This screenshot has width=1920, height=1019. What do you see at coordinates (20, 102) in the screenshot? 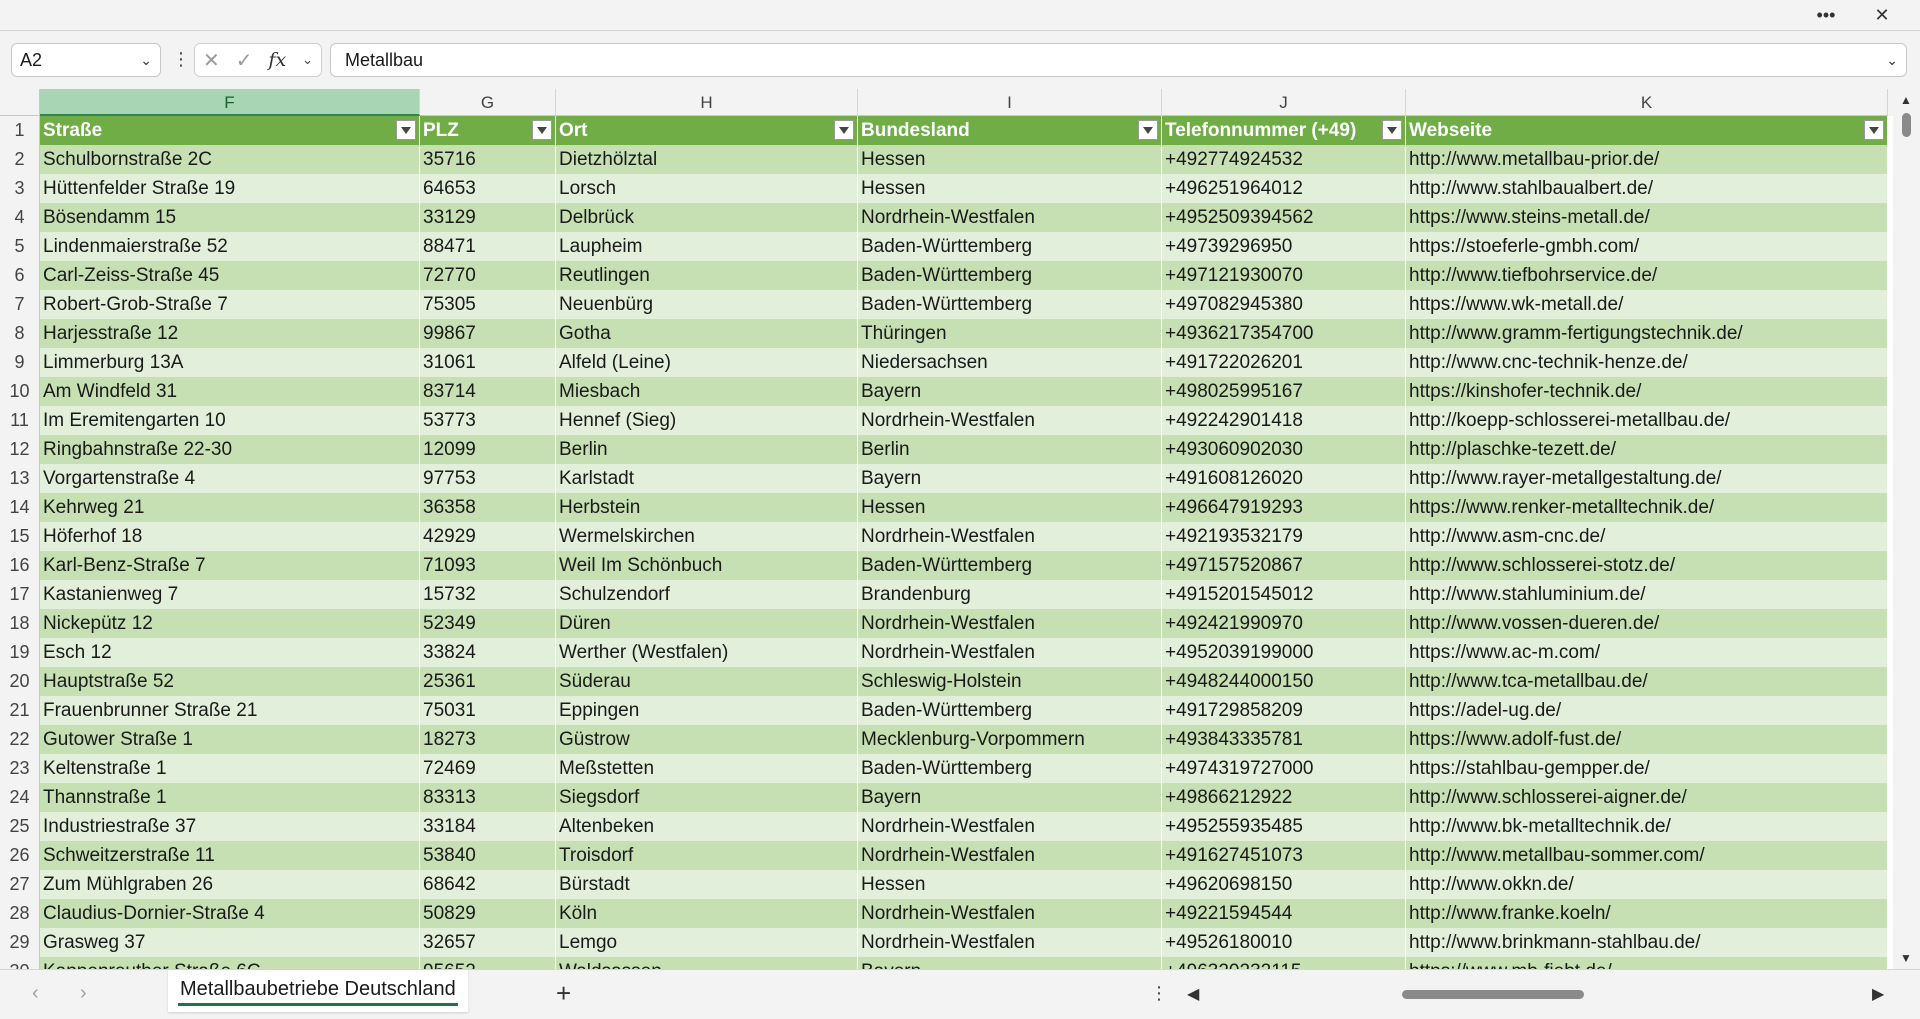
I see `select-all-corner` at bounding box center [20, 102].